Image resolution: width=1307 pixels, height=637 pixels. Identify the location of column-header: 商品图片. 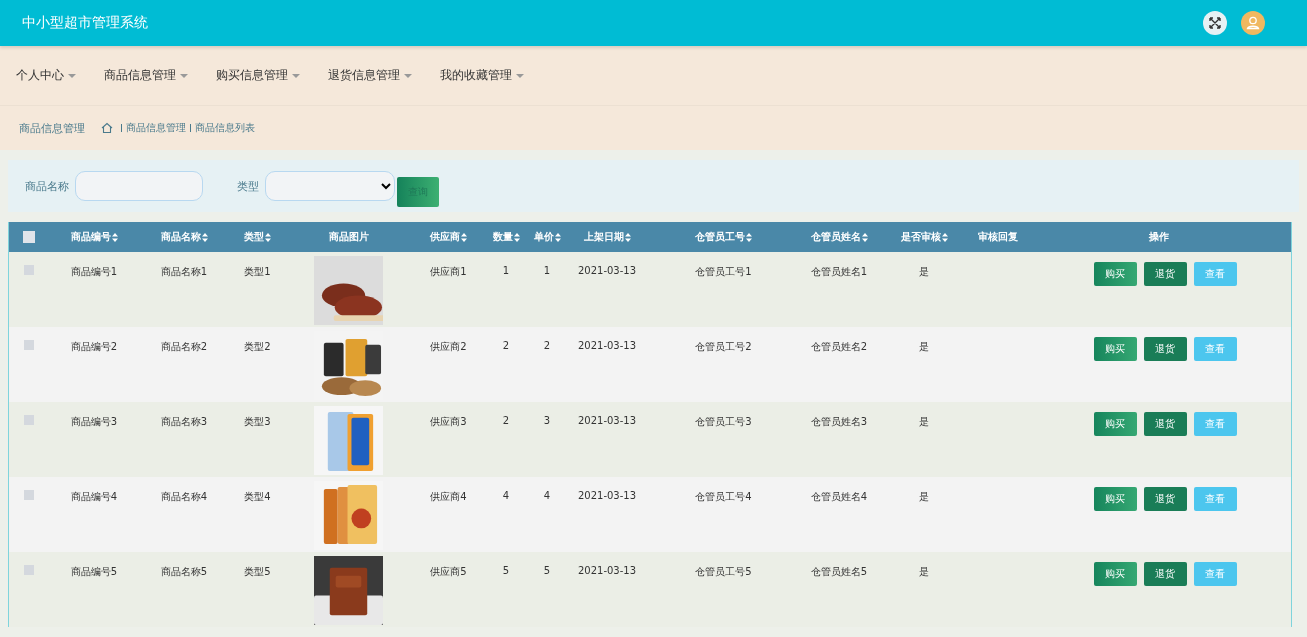
(348, 237).